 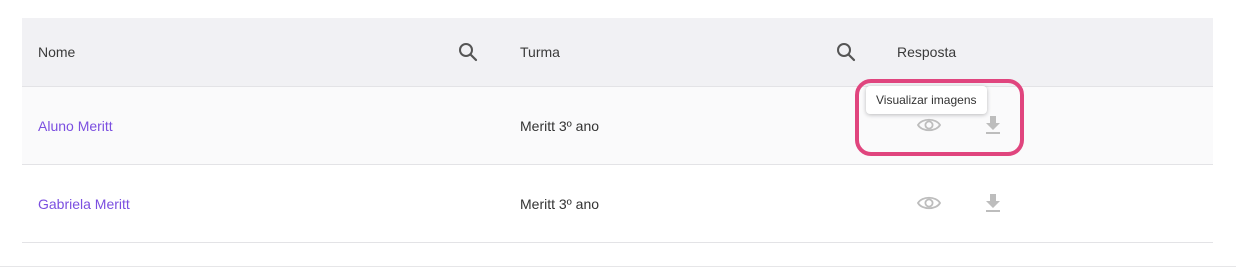 I want to click on header-name: Nome, so click(x=57, y=52).